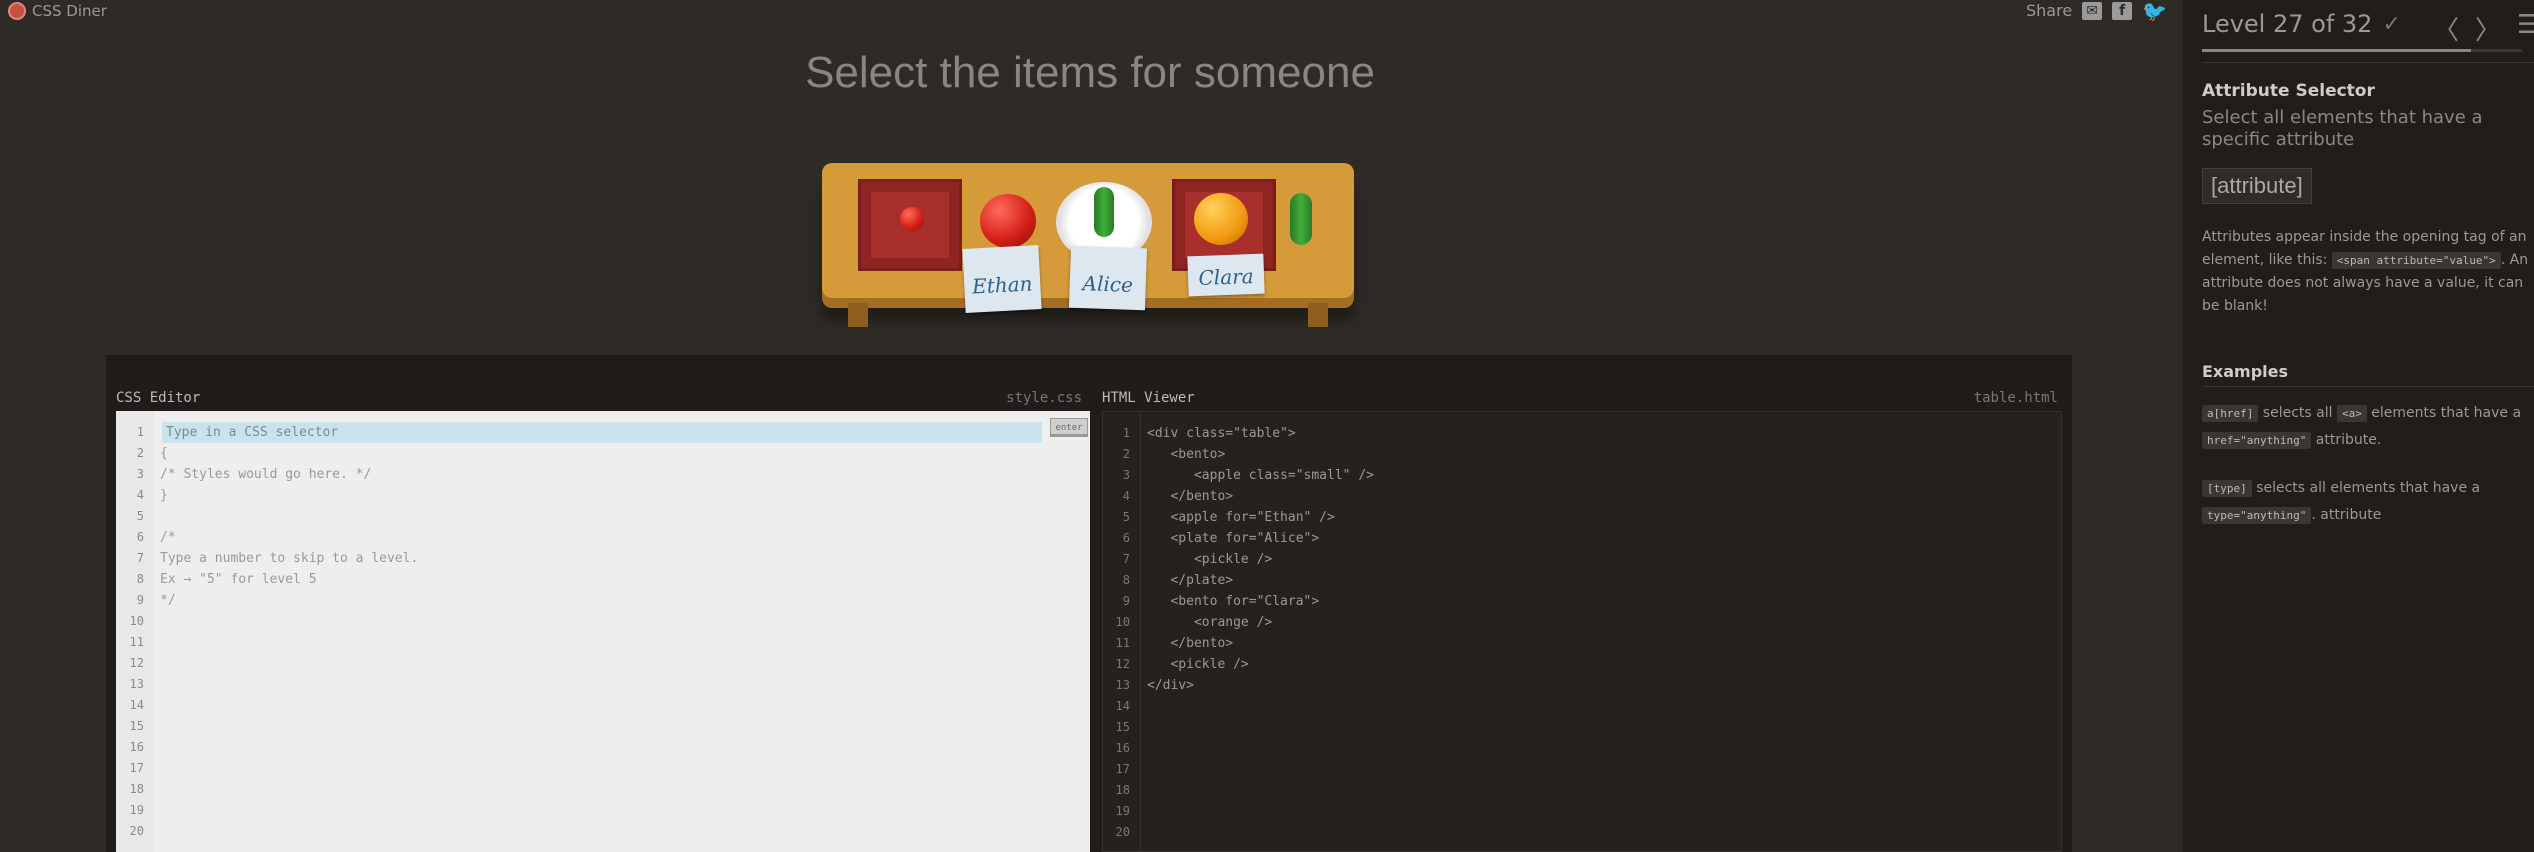  Describe the element at coordinates (1122, 664) in the screenshot. I see `line-number: 12` at that location.